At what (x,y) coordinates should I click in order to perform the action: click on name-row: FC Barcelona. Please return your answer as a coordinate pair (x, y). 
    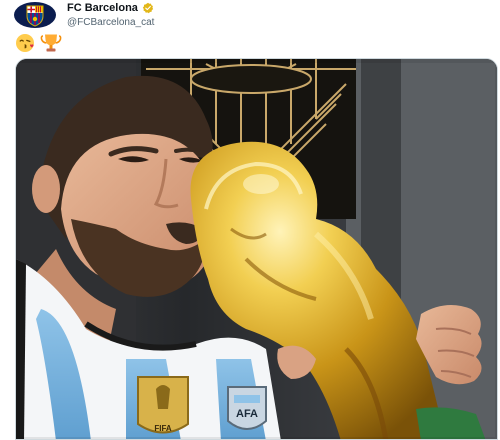
    Looking at the image, I should click on (110, 8).